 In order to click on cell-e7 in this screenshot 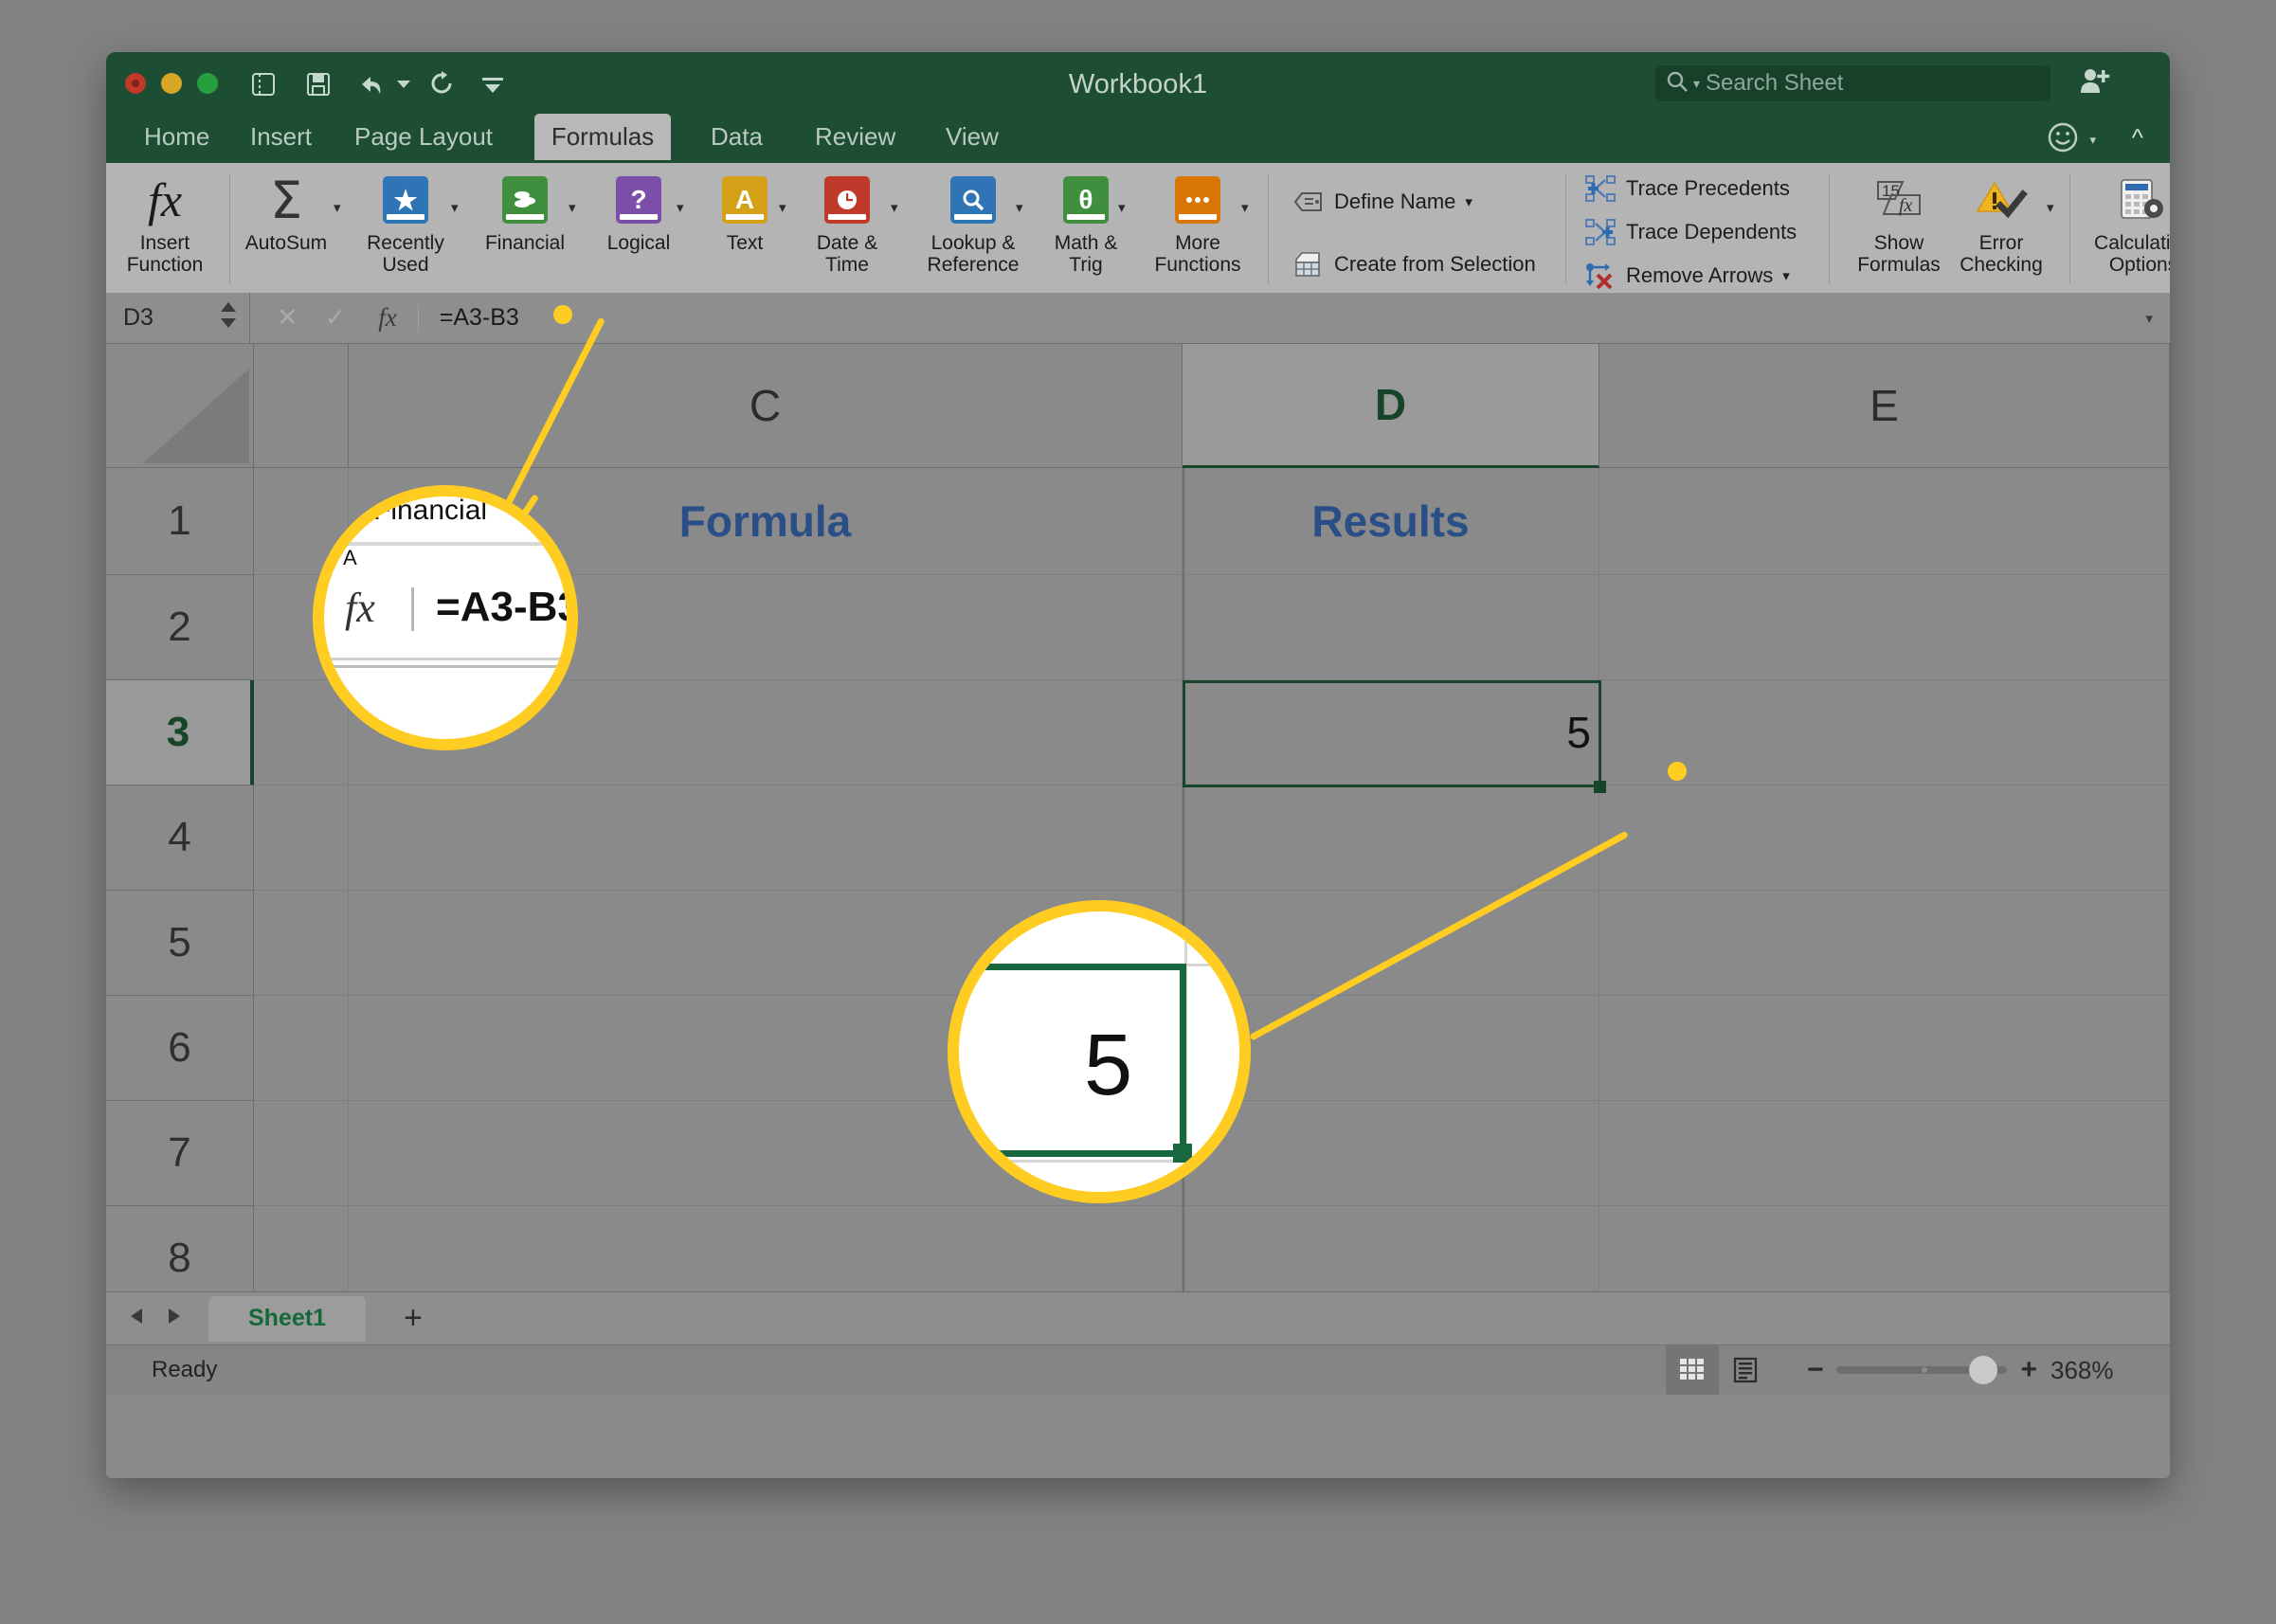, I will do `click(1884, 1153)`.